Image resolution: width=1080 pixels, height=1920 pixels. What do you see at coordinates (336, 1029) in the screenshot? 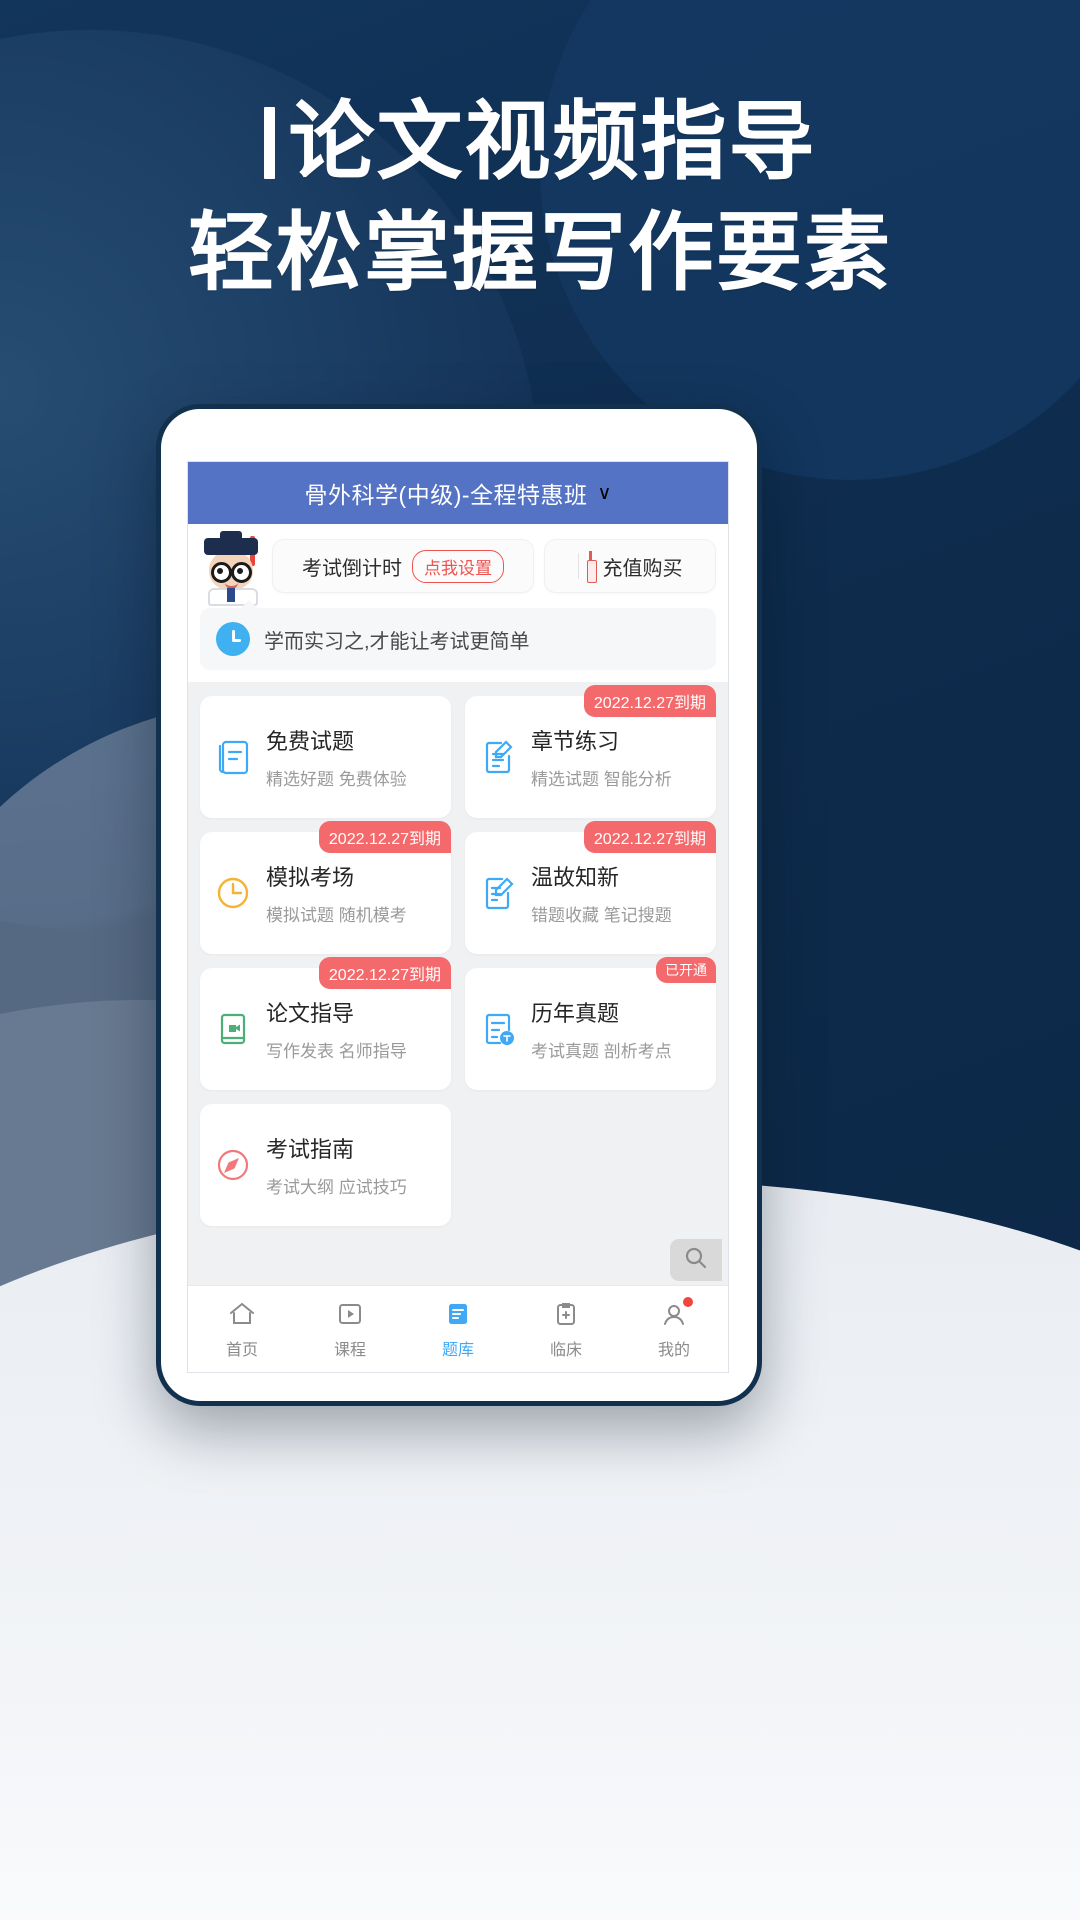
I see `card-text: 论文指导 写作发表 名师指导` at bounding box center [336, 1029].